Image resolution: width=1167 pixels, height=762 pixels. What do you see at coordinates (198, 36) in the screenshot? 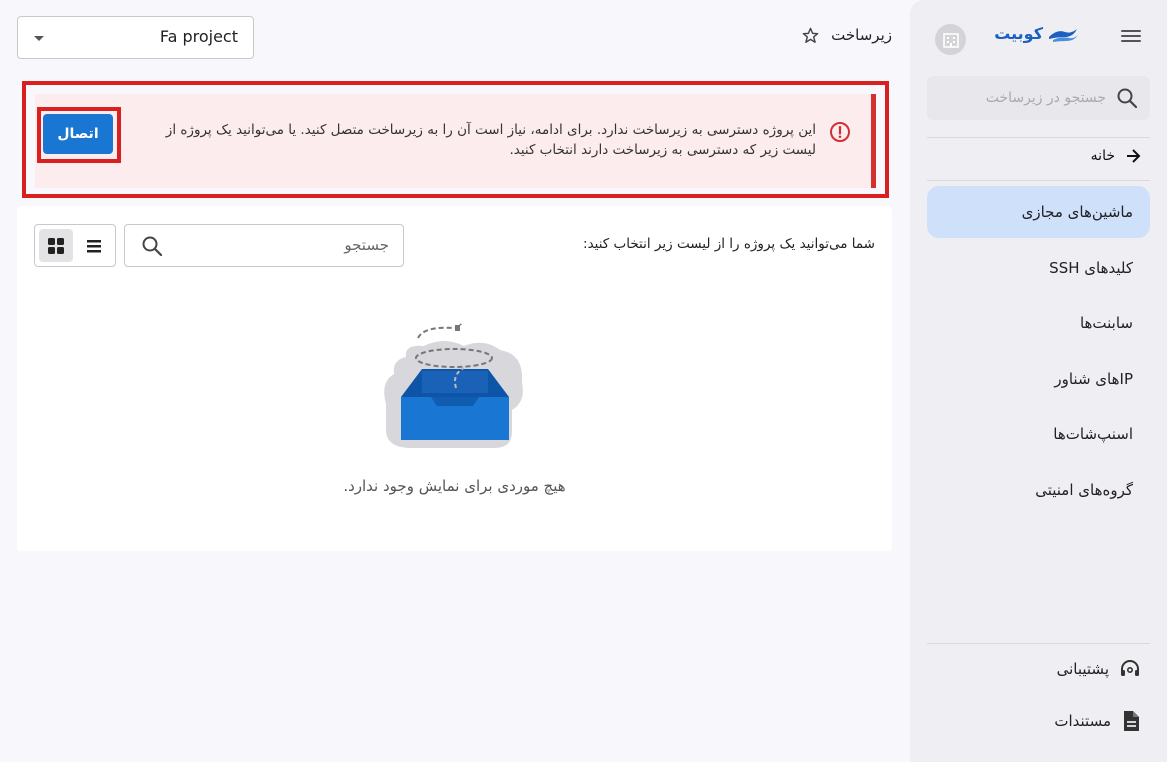
I see `project-select-value: Fa project` at bounding box center [198, 36].